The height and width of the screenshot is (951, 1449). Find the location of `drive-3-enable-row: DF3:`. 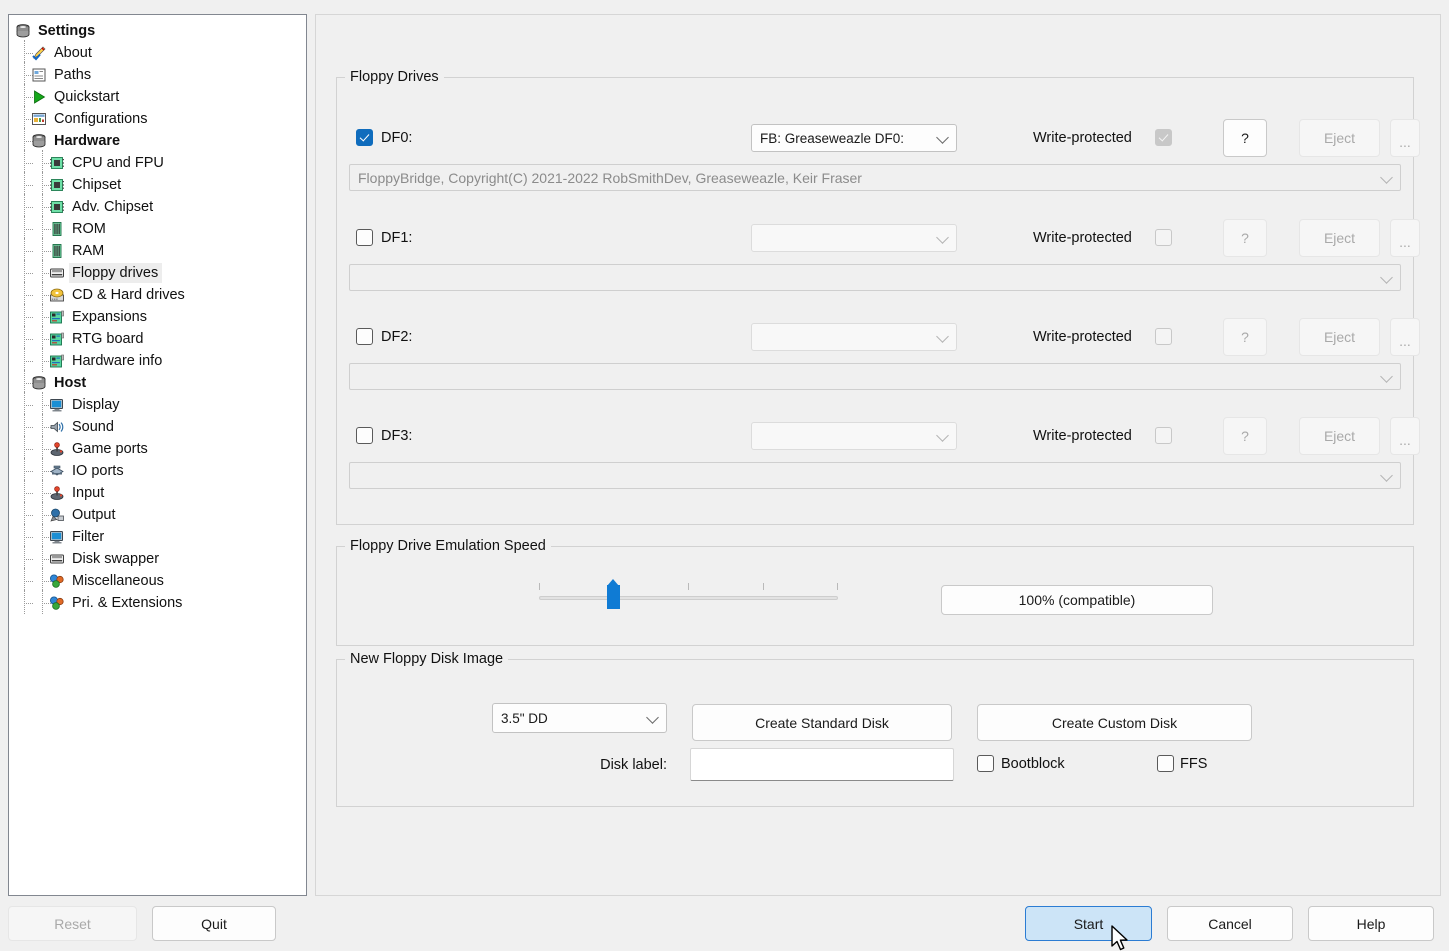

drive-3-enable-row: DF3: is located at coordinates (384, 435).